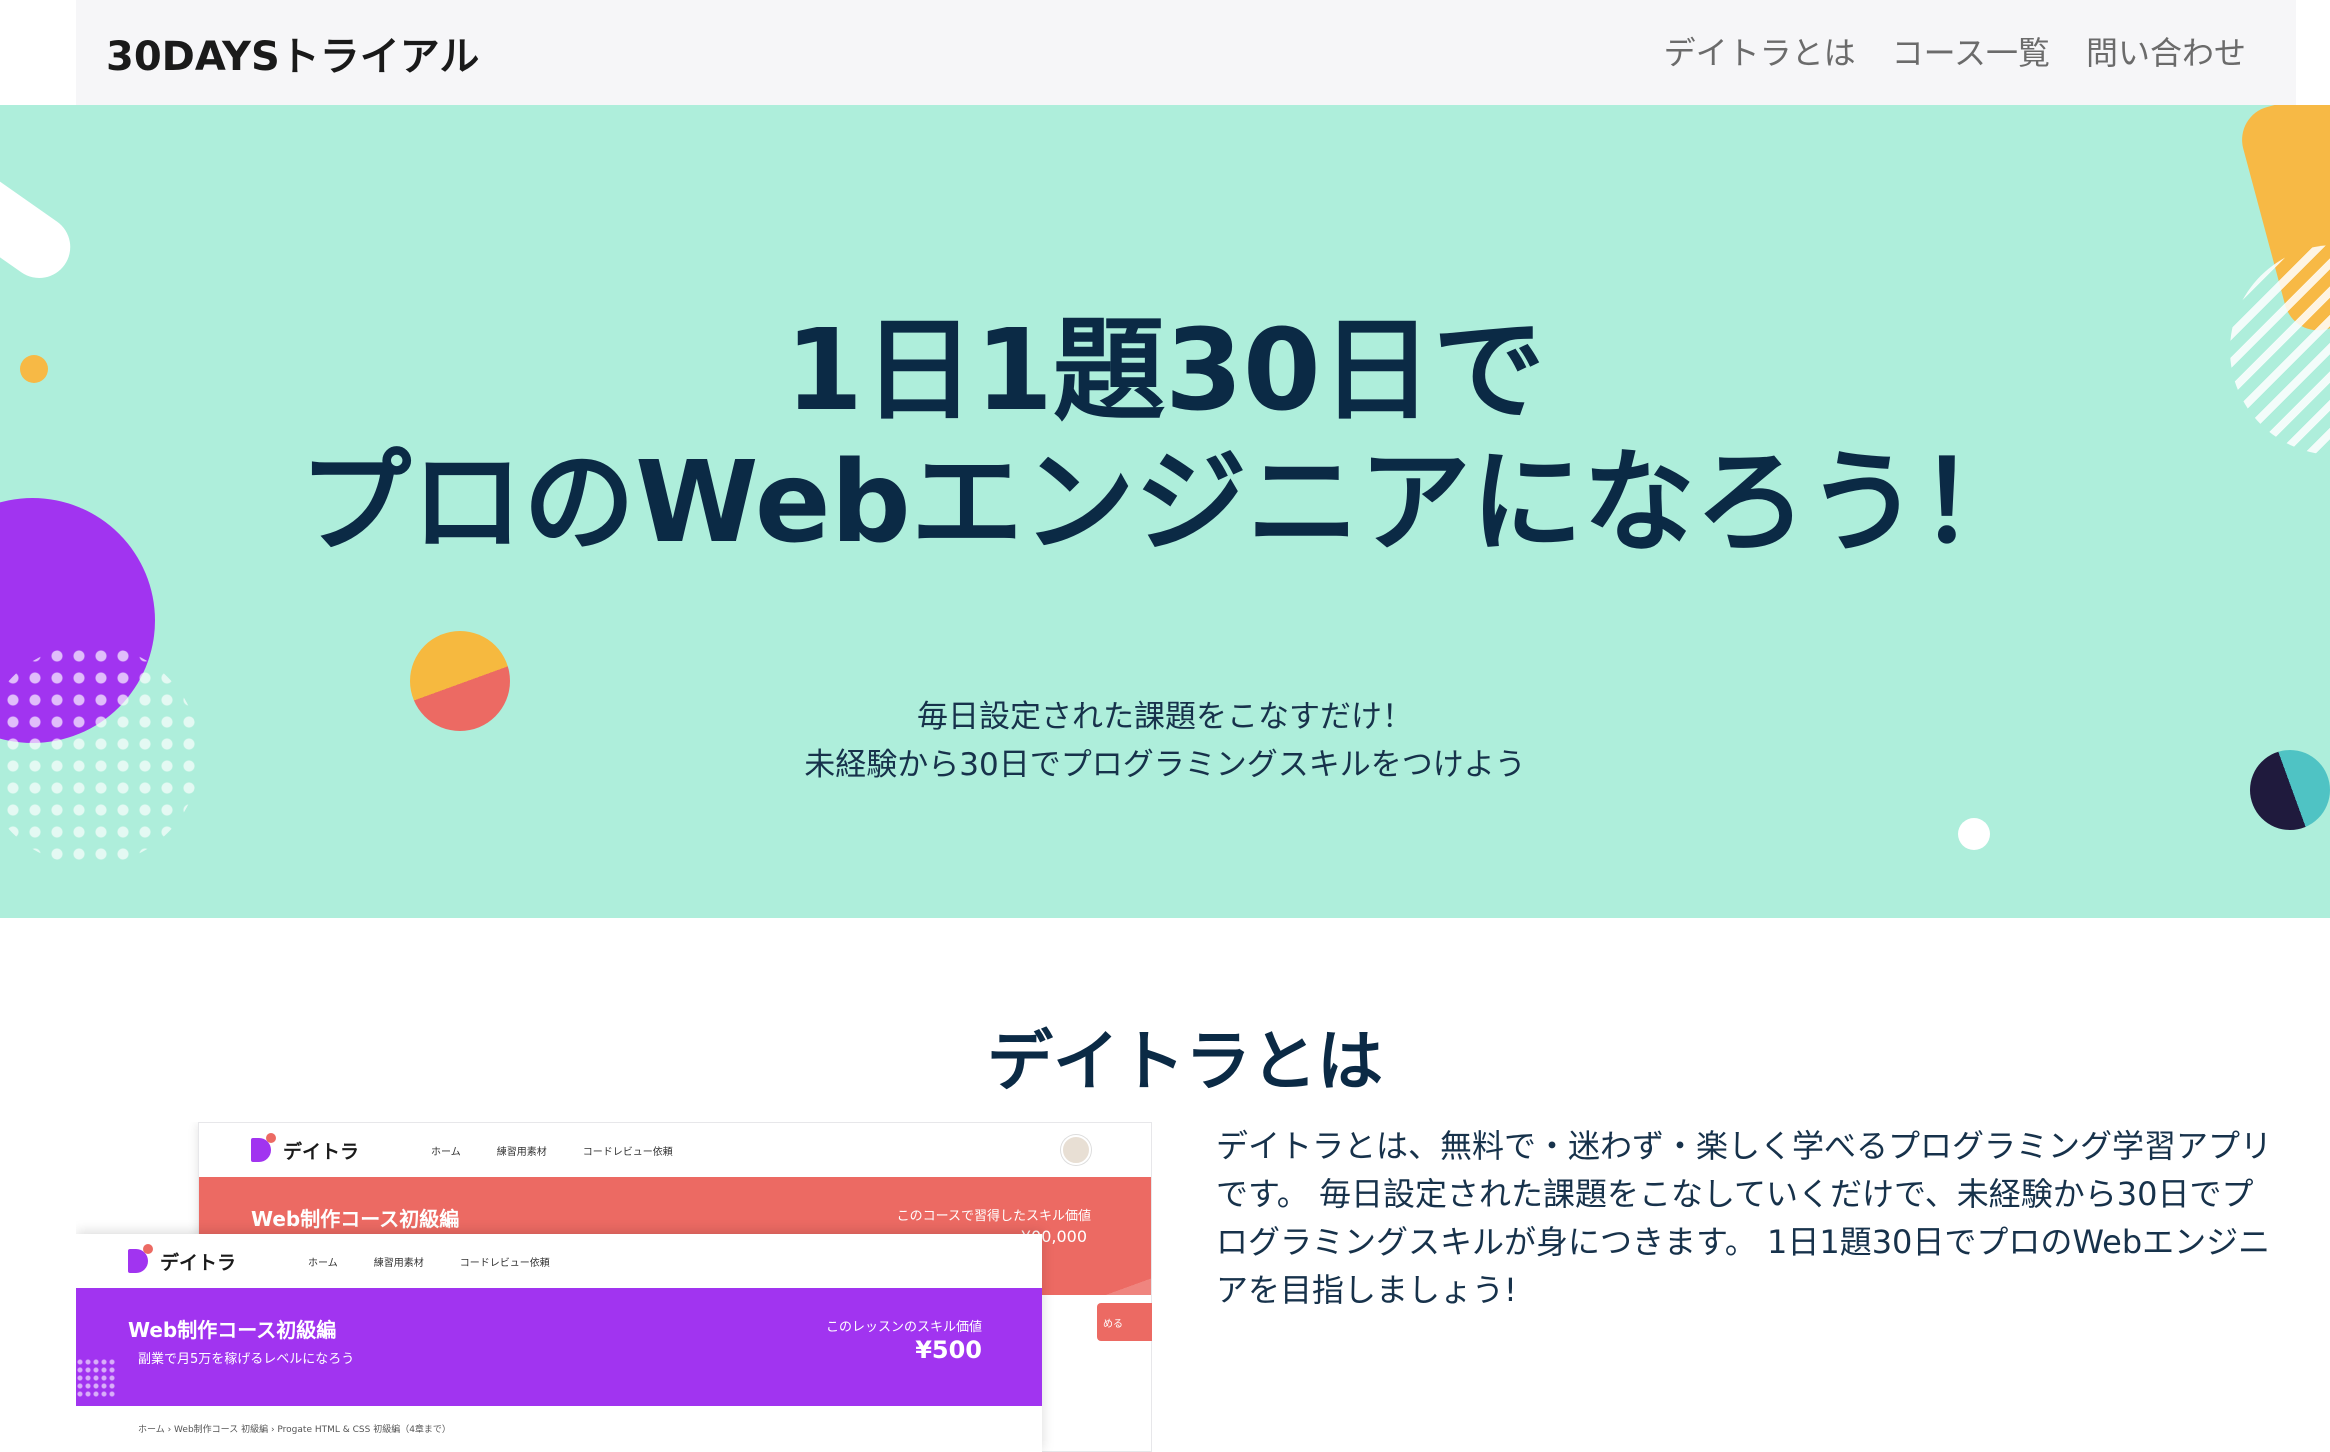  Describe the element at coordinates (41, 216) in the screenshot. I see `decorative-pill-shape` at that location.